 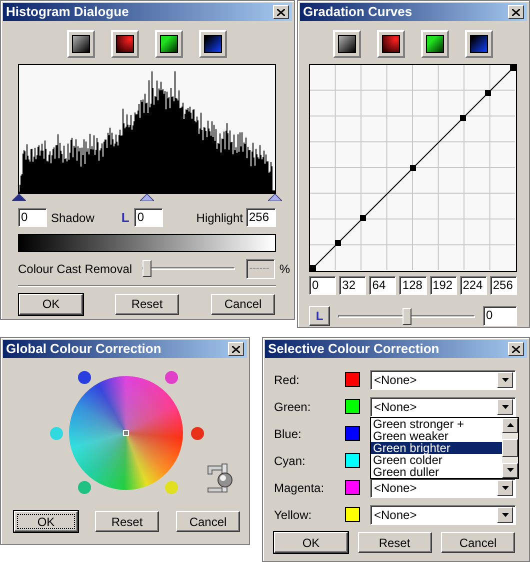 What do you see at coordinates (354, 349) in the screenshot?
I see `window-title: Selective Colour Correction` at bounding box center [354, 349].